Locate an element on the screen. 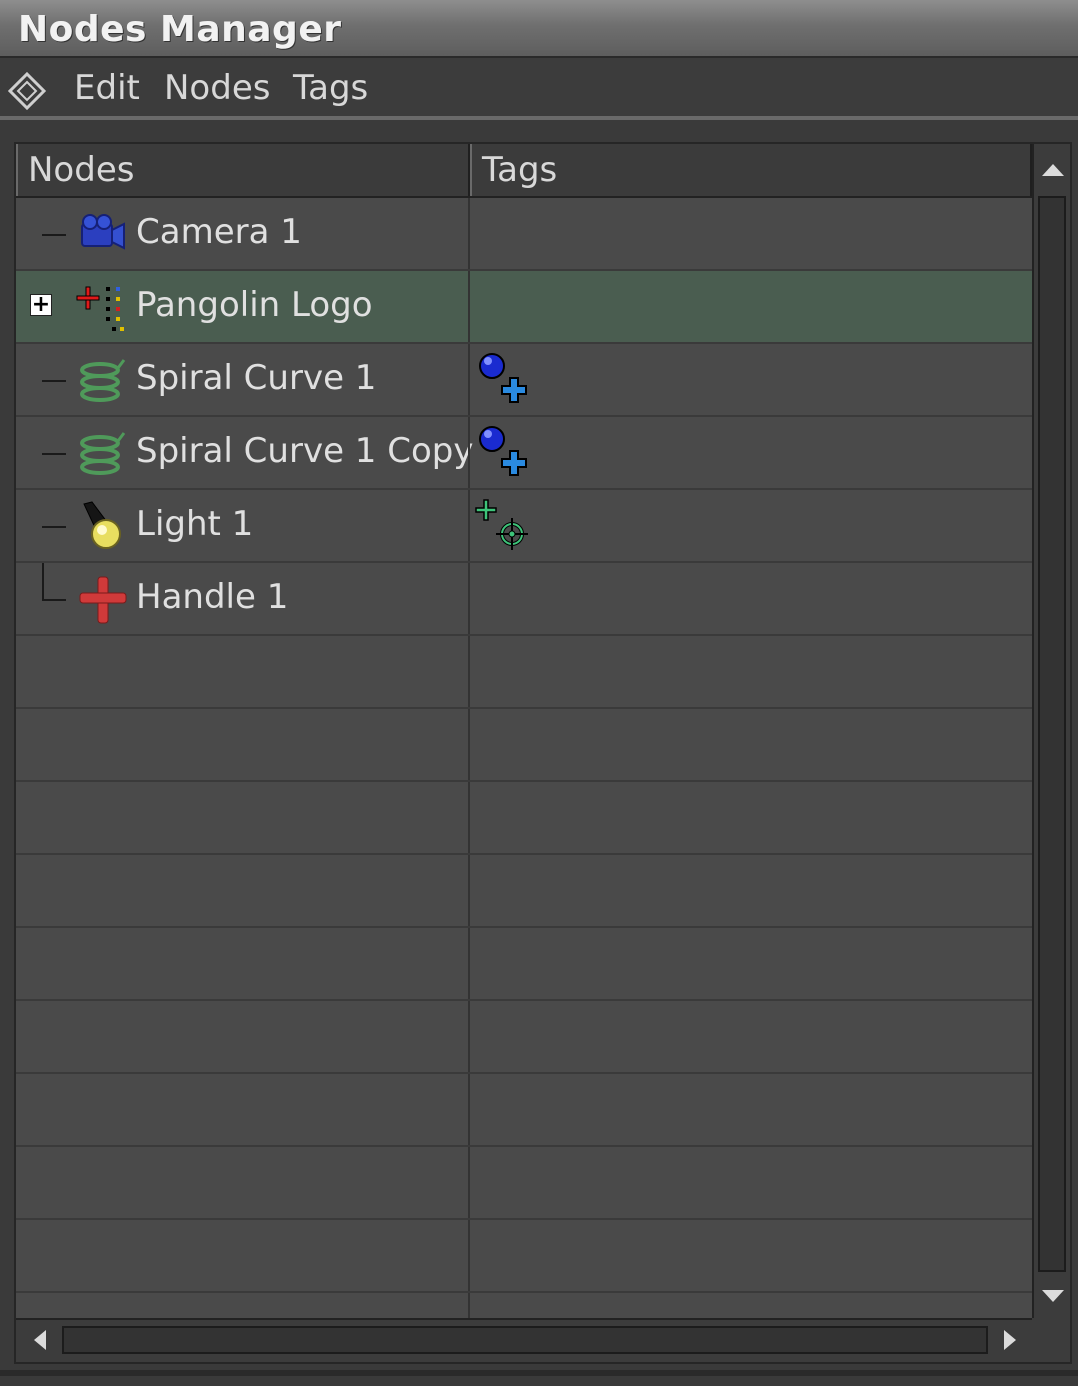  camera-icon is located at coordinates (103, 232).